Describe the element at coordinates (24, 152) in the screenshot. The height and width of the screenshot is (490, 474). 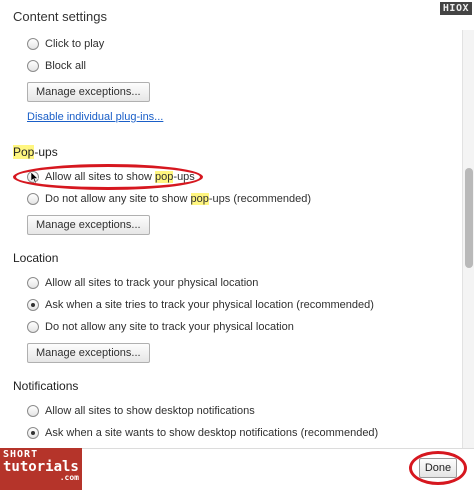
I see `popups-title-highlight: Pop` at that location.